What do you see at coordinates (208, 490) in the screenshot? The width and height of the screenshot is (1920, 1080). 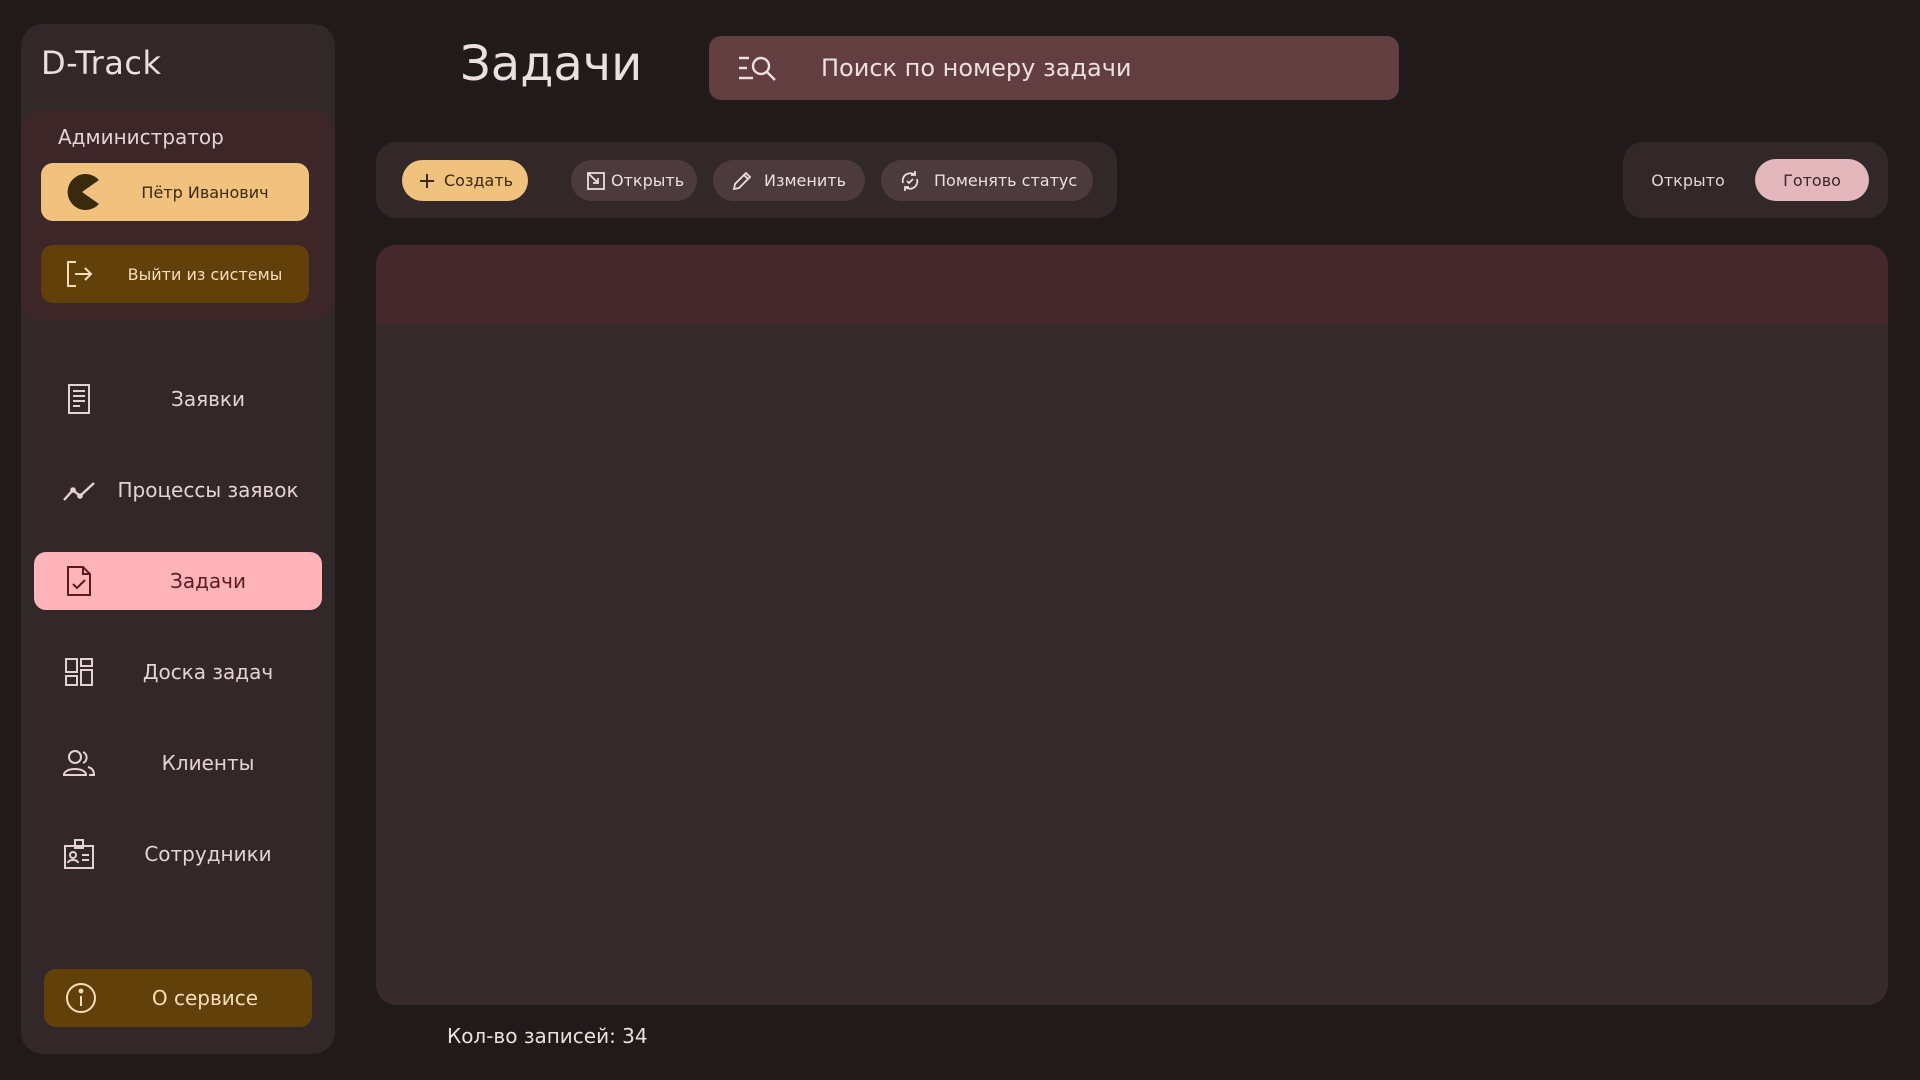 I see `nav-label-request-processes: Процессы заявок` at bounding box center [208, 490].